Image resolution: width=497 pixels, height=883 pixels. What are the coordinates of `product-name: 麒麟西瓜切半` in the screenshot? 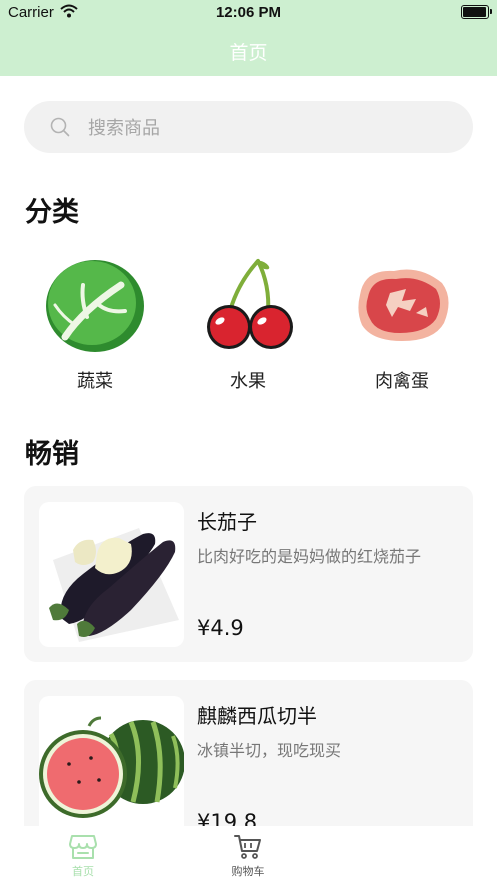 It's located at (257, 716).